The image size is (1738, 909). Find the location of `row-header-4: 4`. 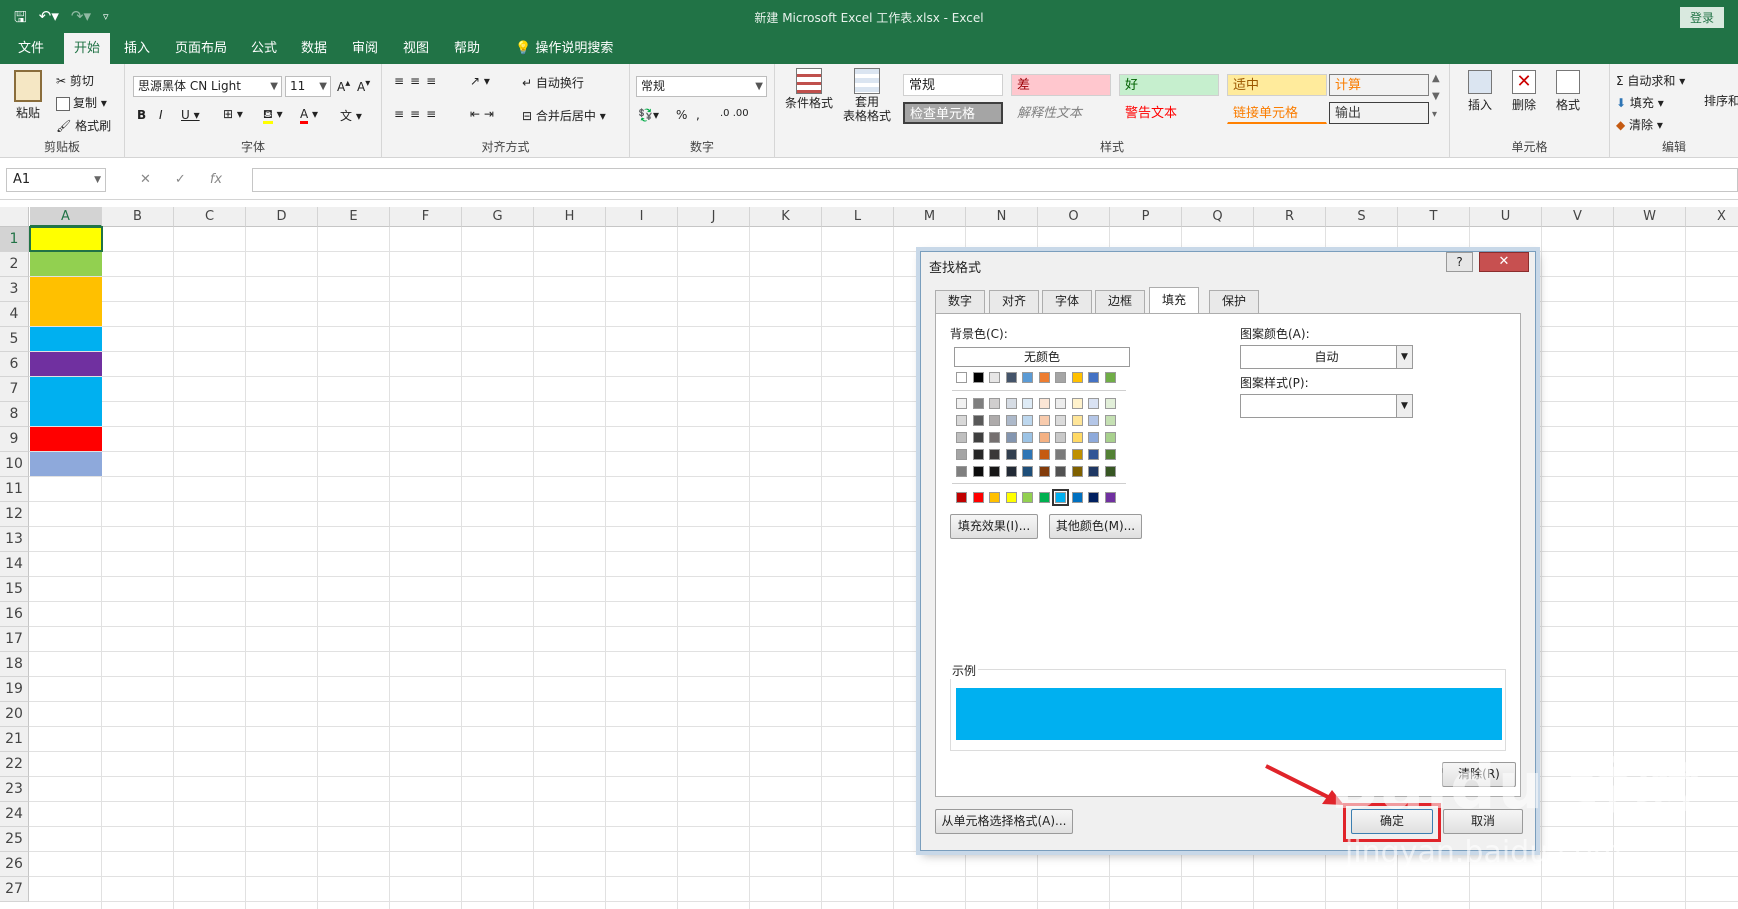

row-header-4: 4 is located at coordinates (14, 314).